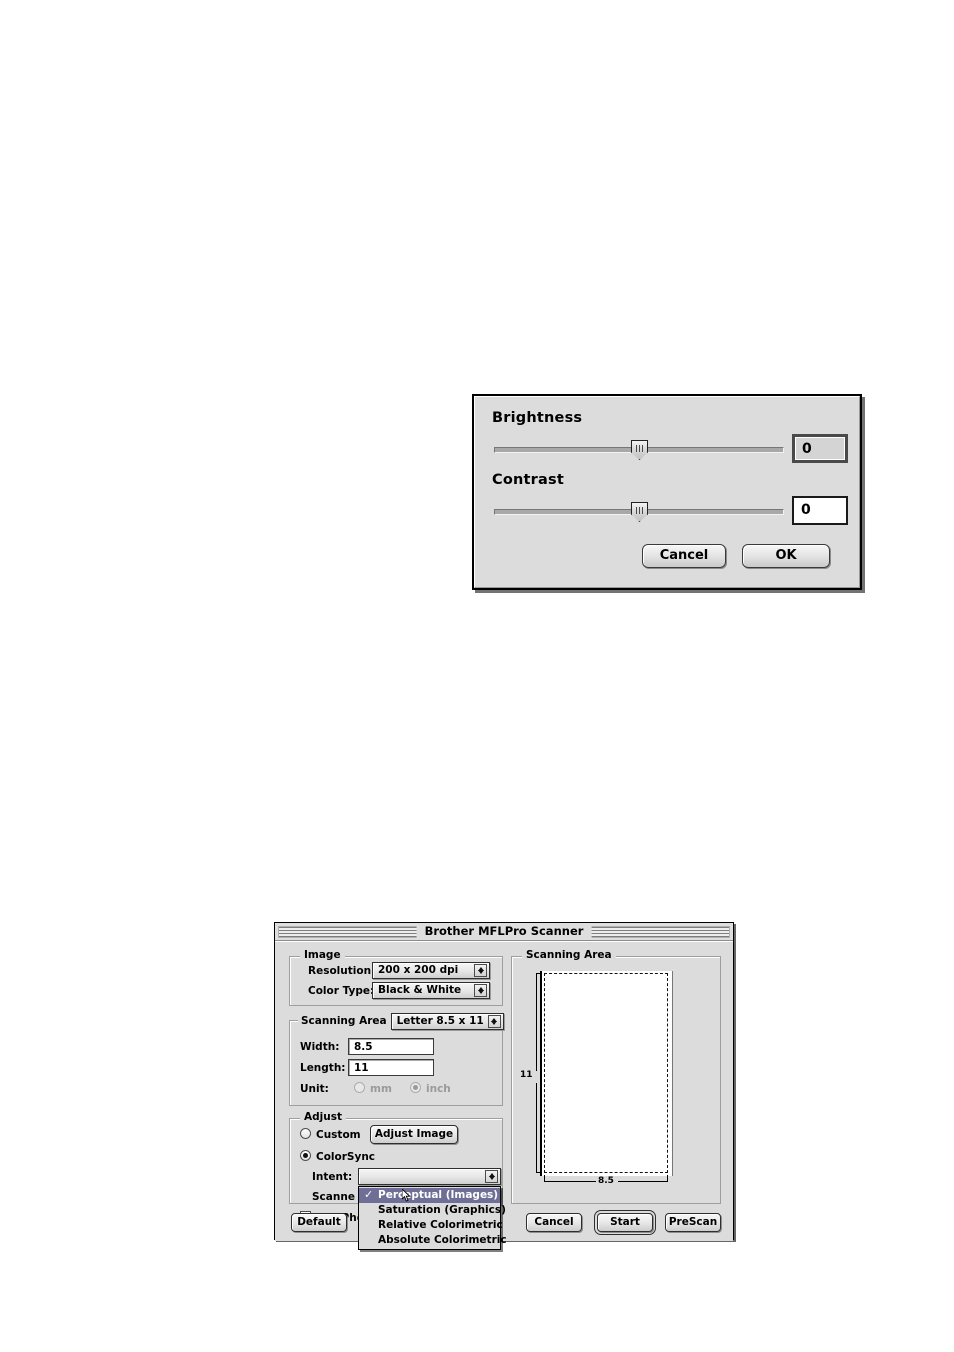  What do you see at coordinates (438, 1195) in the screenshot?
I see `menu-item-label: Perceptual (Images)` at bounding box center [438, 1195].